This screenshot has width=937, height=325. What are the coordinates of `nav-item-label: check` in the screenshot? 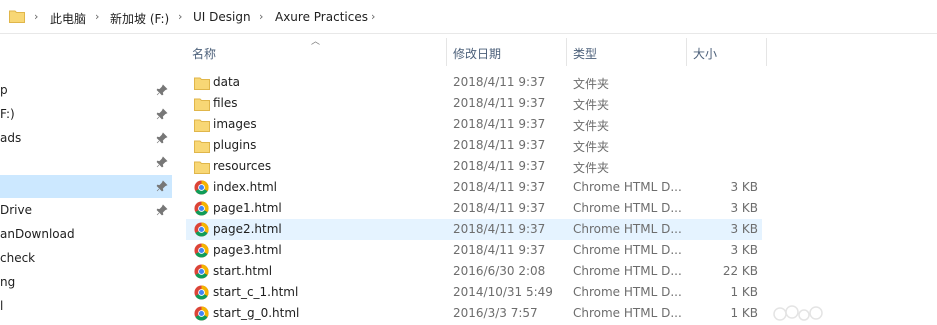 It's located at (18, 258).